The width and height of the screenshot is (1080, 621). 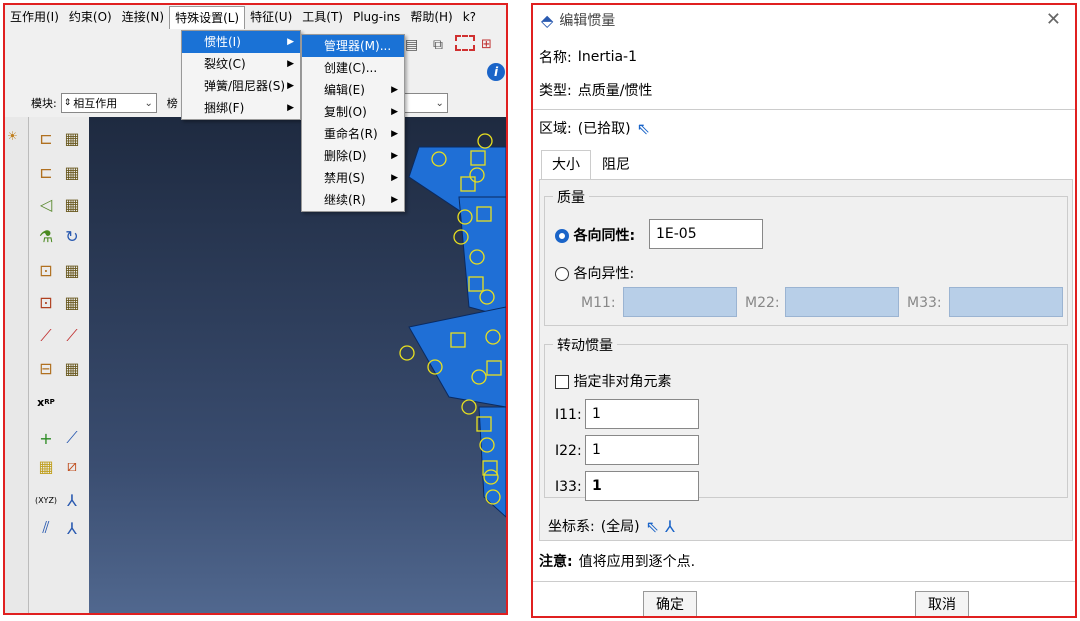 What do you see at coordinates (353, 200) in the screenshot?
I see `menu-item-resume: 继续(R) ▶` at bounding box center [353, 200].